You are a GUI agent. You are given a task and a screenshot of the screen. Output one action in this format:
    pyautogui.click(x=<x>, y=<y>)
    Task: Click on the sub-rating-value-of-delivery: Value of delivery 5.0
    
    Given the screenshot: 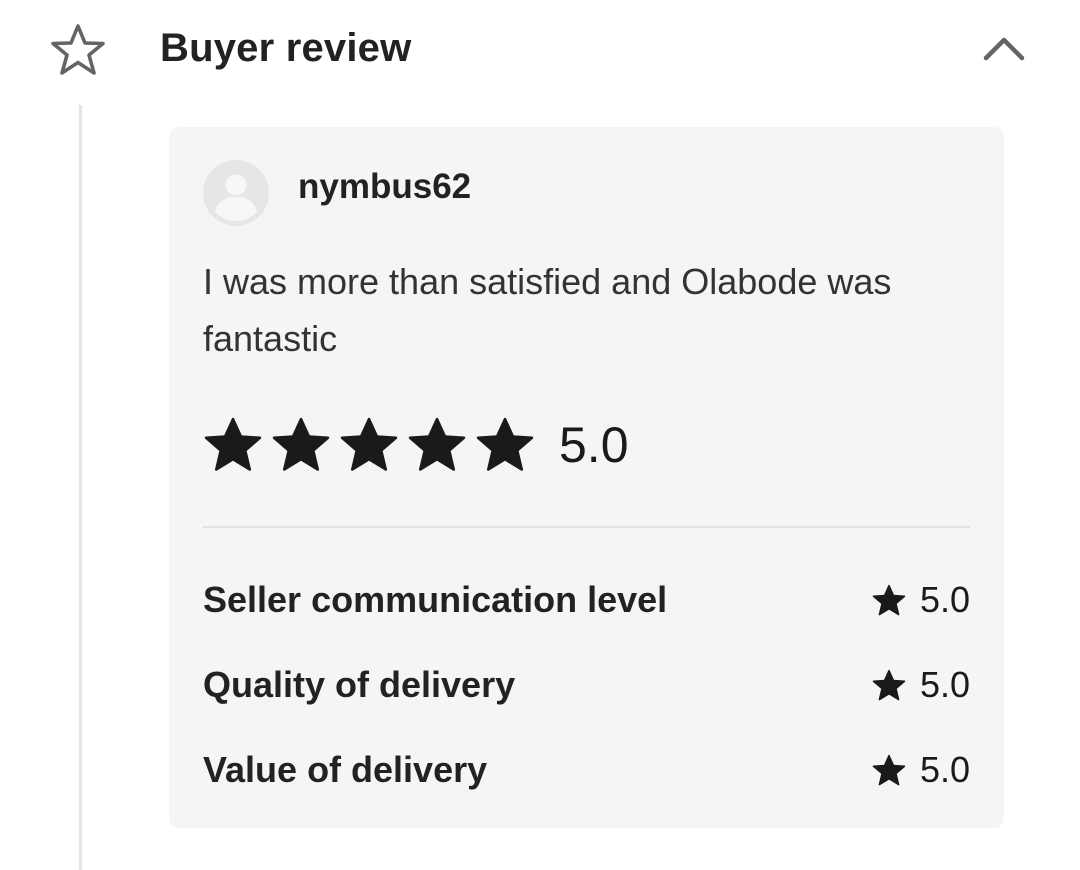 What is the action you would take?
    pyautogui.click(x=586, y=770)
    